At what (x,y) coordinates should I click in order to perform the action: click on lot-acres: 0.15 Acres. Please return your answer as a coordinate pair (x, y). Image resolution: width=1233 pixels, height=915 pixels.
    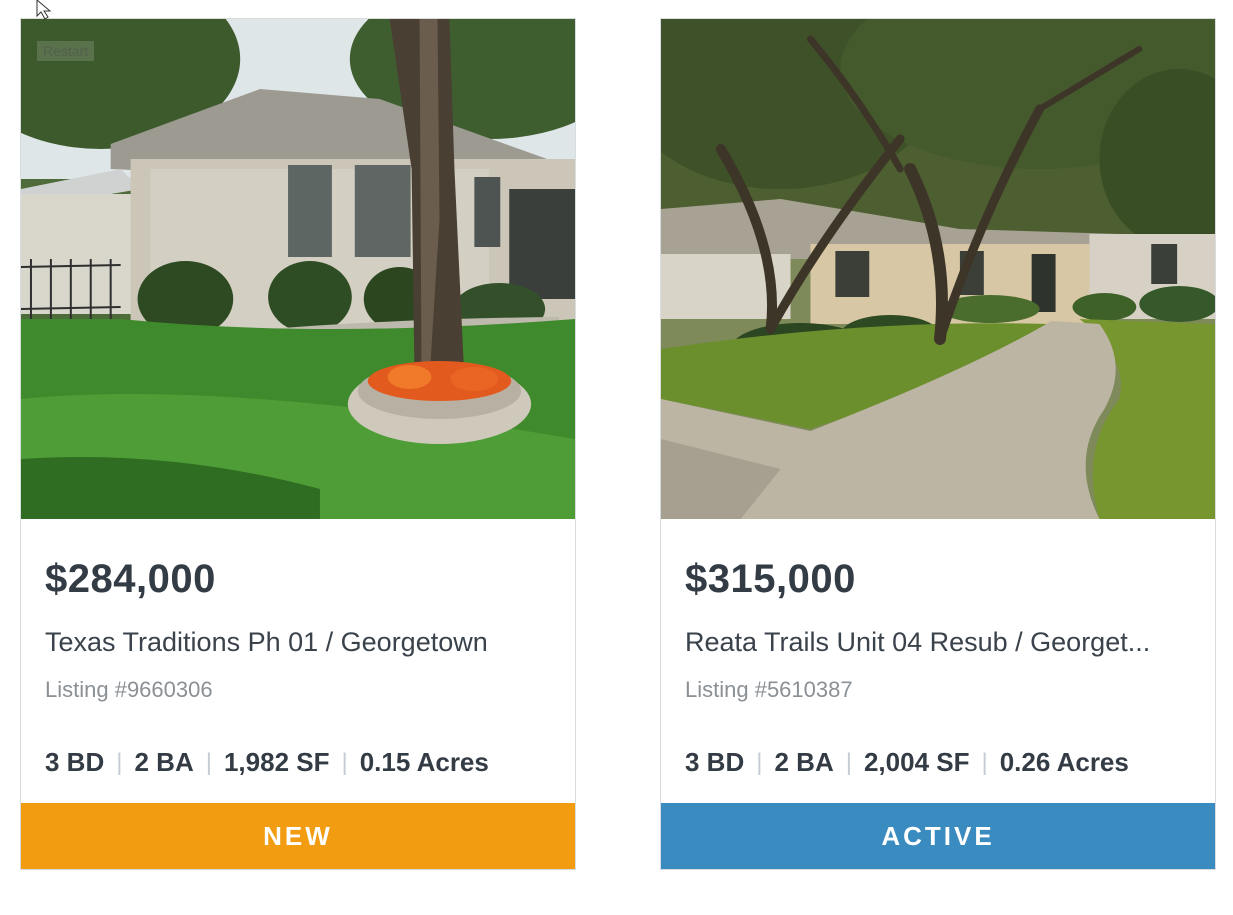
    Looking at the image, I should click on (424, 762).